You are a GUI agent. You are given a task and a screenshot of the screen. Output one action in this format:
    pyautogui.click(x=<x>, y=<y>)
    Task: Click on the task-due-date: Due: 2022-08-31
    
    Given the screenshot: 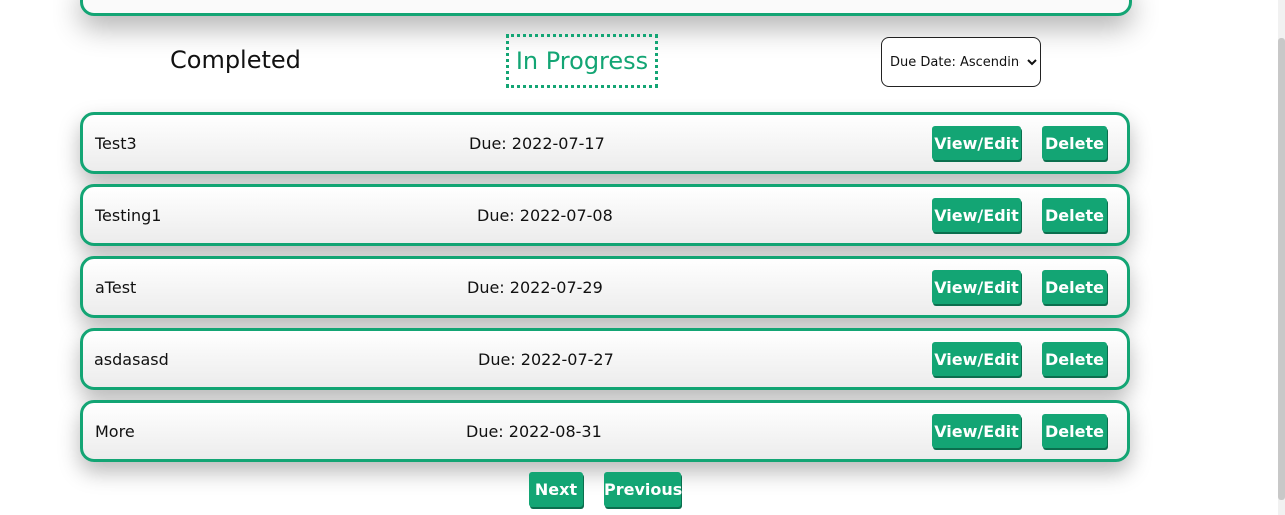 What is the action you would take?
    pyautogui.click(x=534, y=431)
    